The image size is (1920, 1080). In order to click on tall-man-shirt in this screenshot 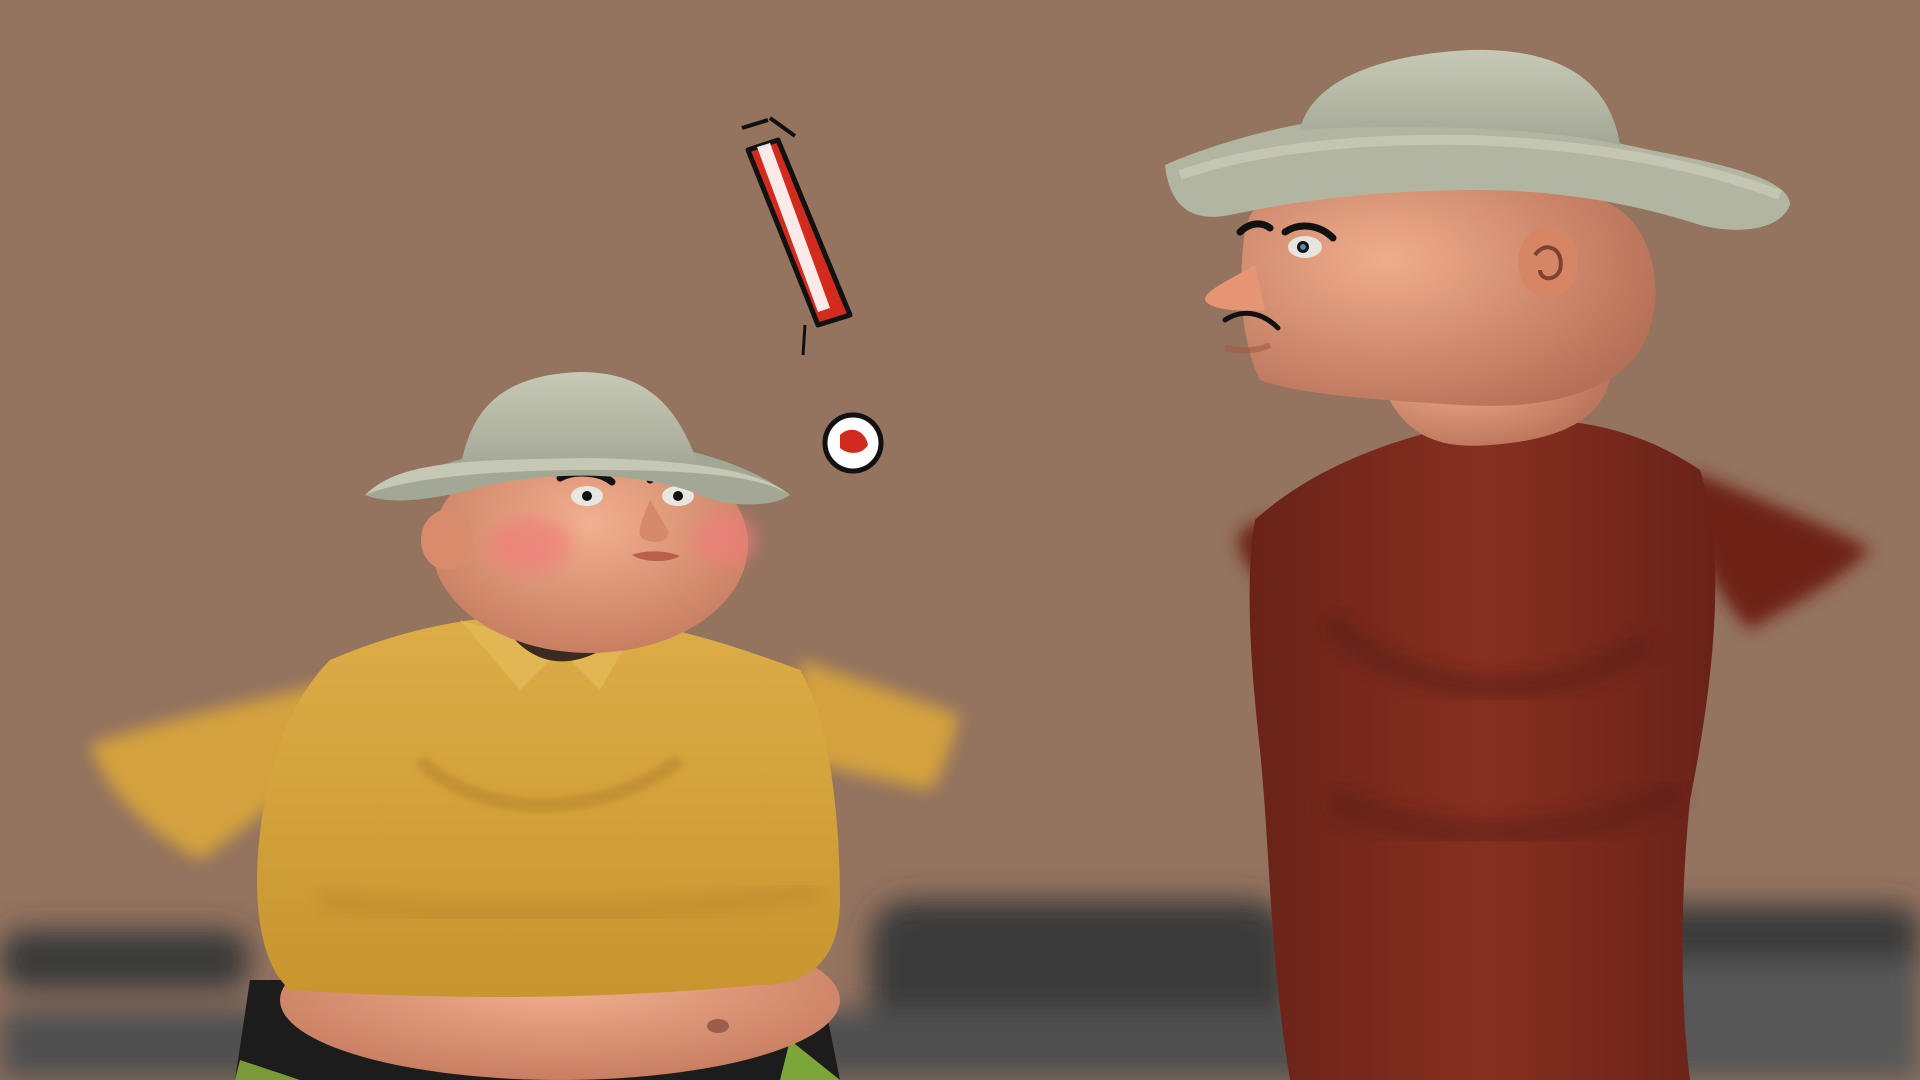, I will do `click(1482, 749)`.